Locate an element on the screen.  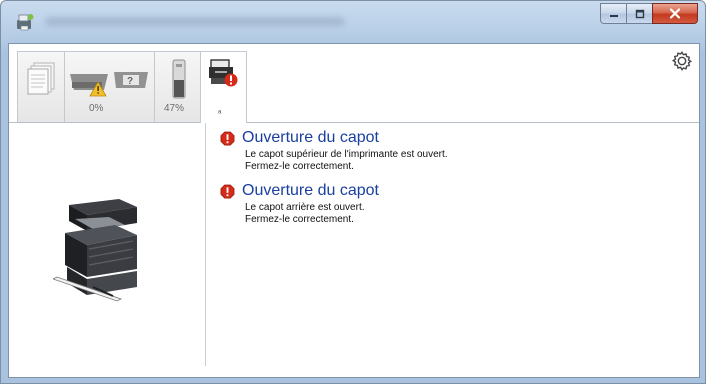
caption-buttons is located at coordinates (649, 13).